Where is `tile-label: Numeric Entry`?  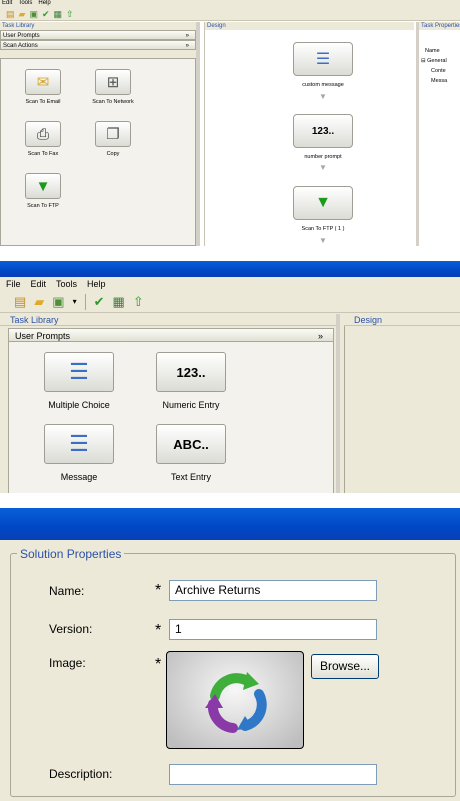
tile-label: Numeric Entry is located at coordinates (191, 405).